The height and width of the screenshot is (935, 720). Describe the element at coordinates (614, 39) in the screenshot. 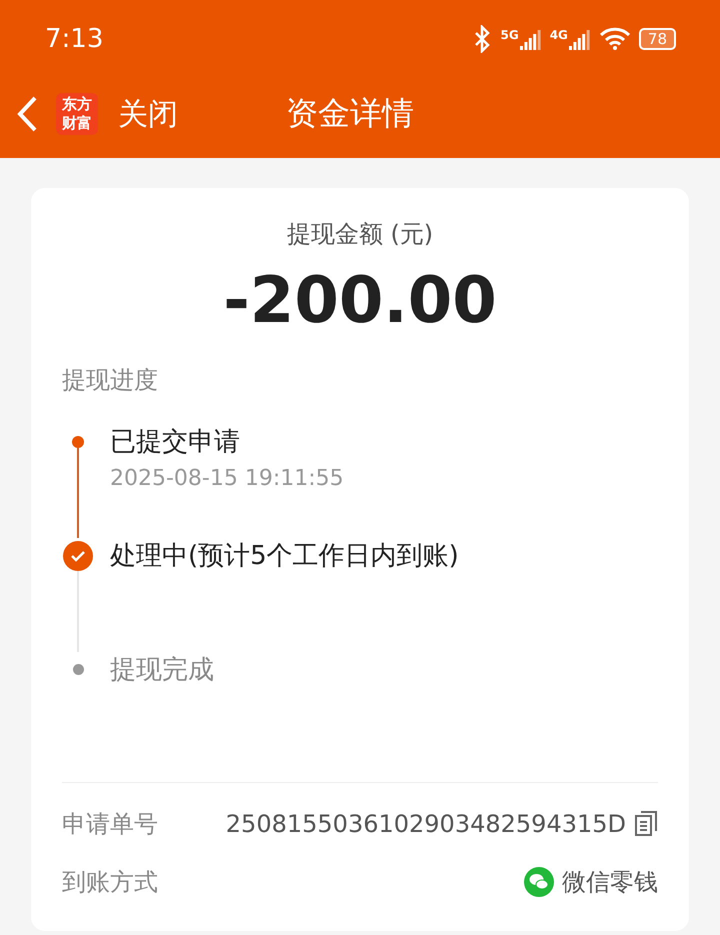

I see `wifi-icon` at that location.